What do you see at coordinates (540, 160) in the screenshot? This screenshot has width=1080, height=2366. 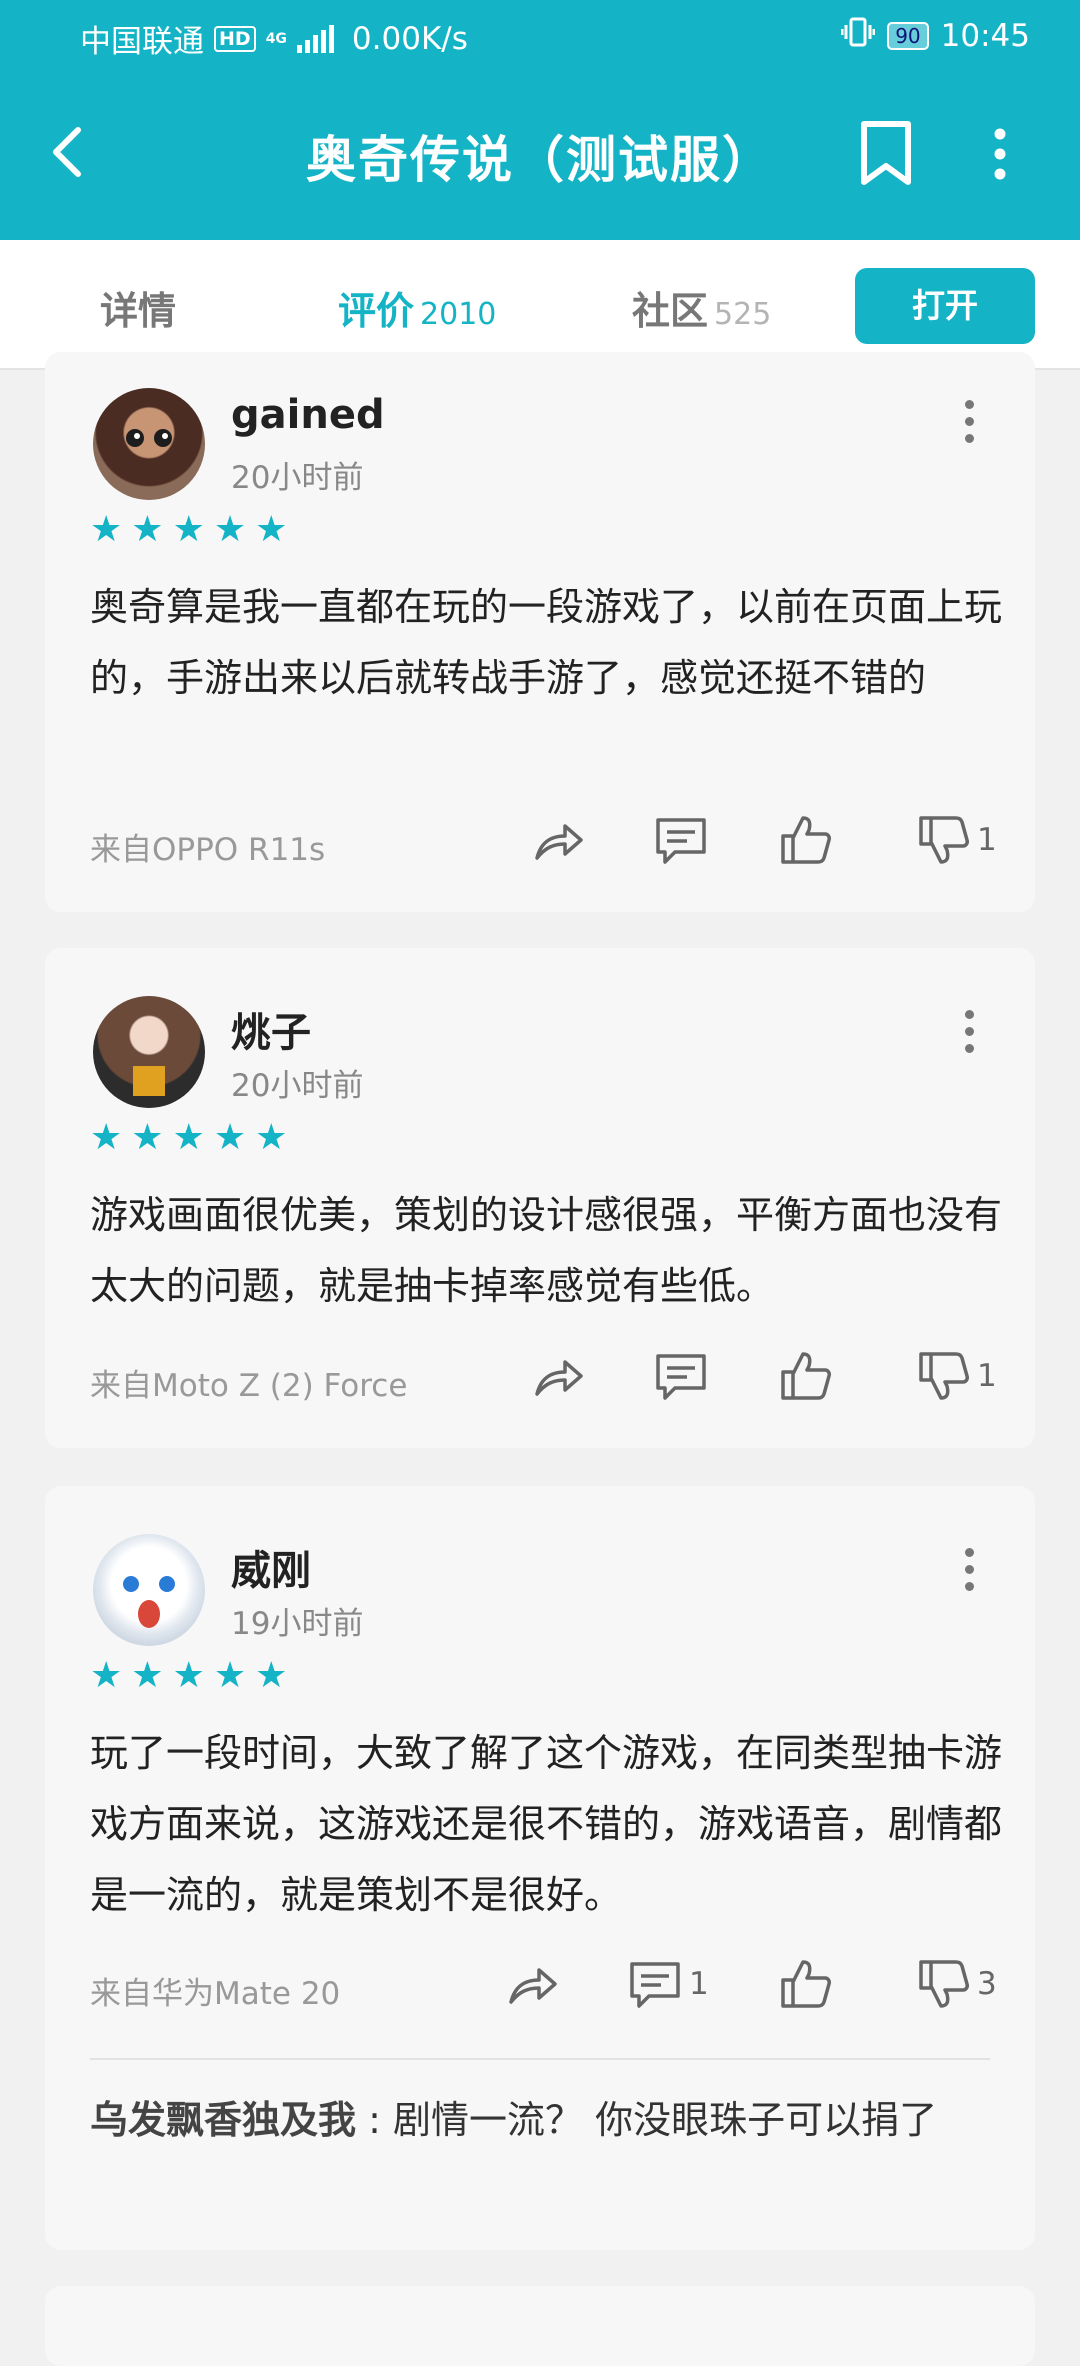 I see `page-title: 奥奇传说（测试服）` at bounding box center [540, 160].